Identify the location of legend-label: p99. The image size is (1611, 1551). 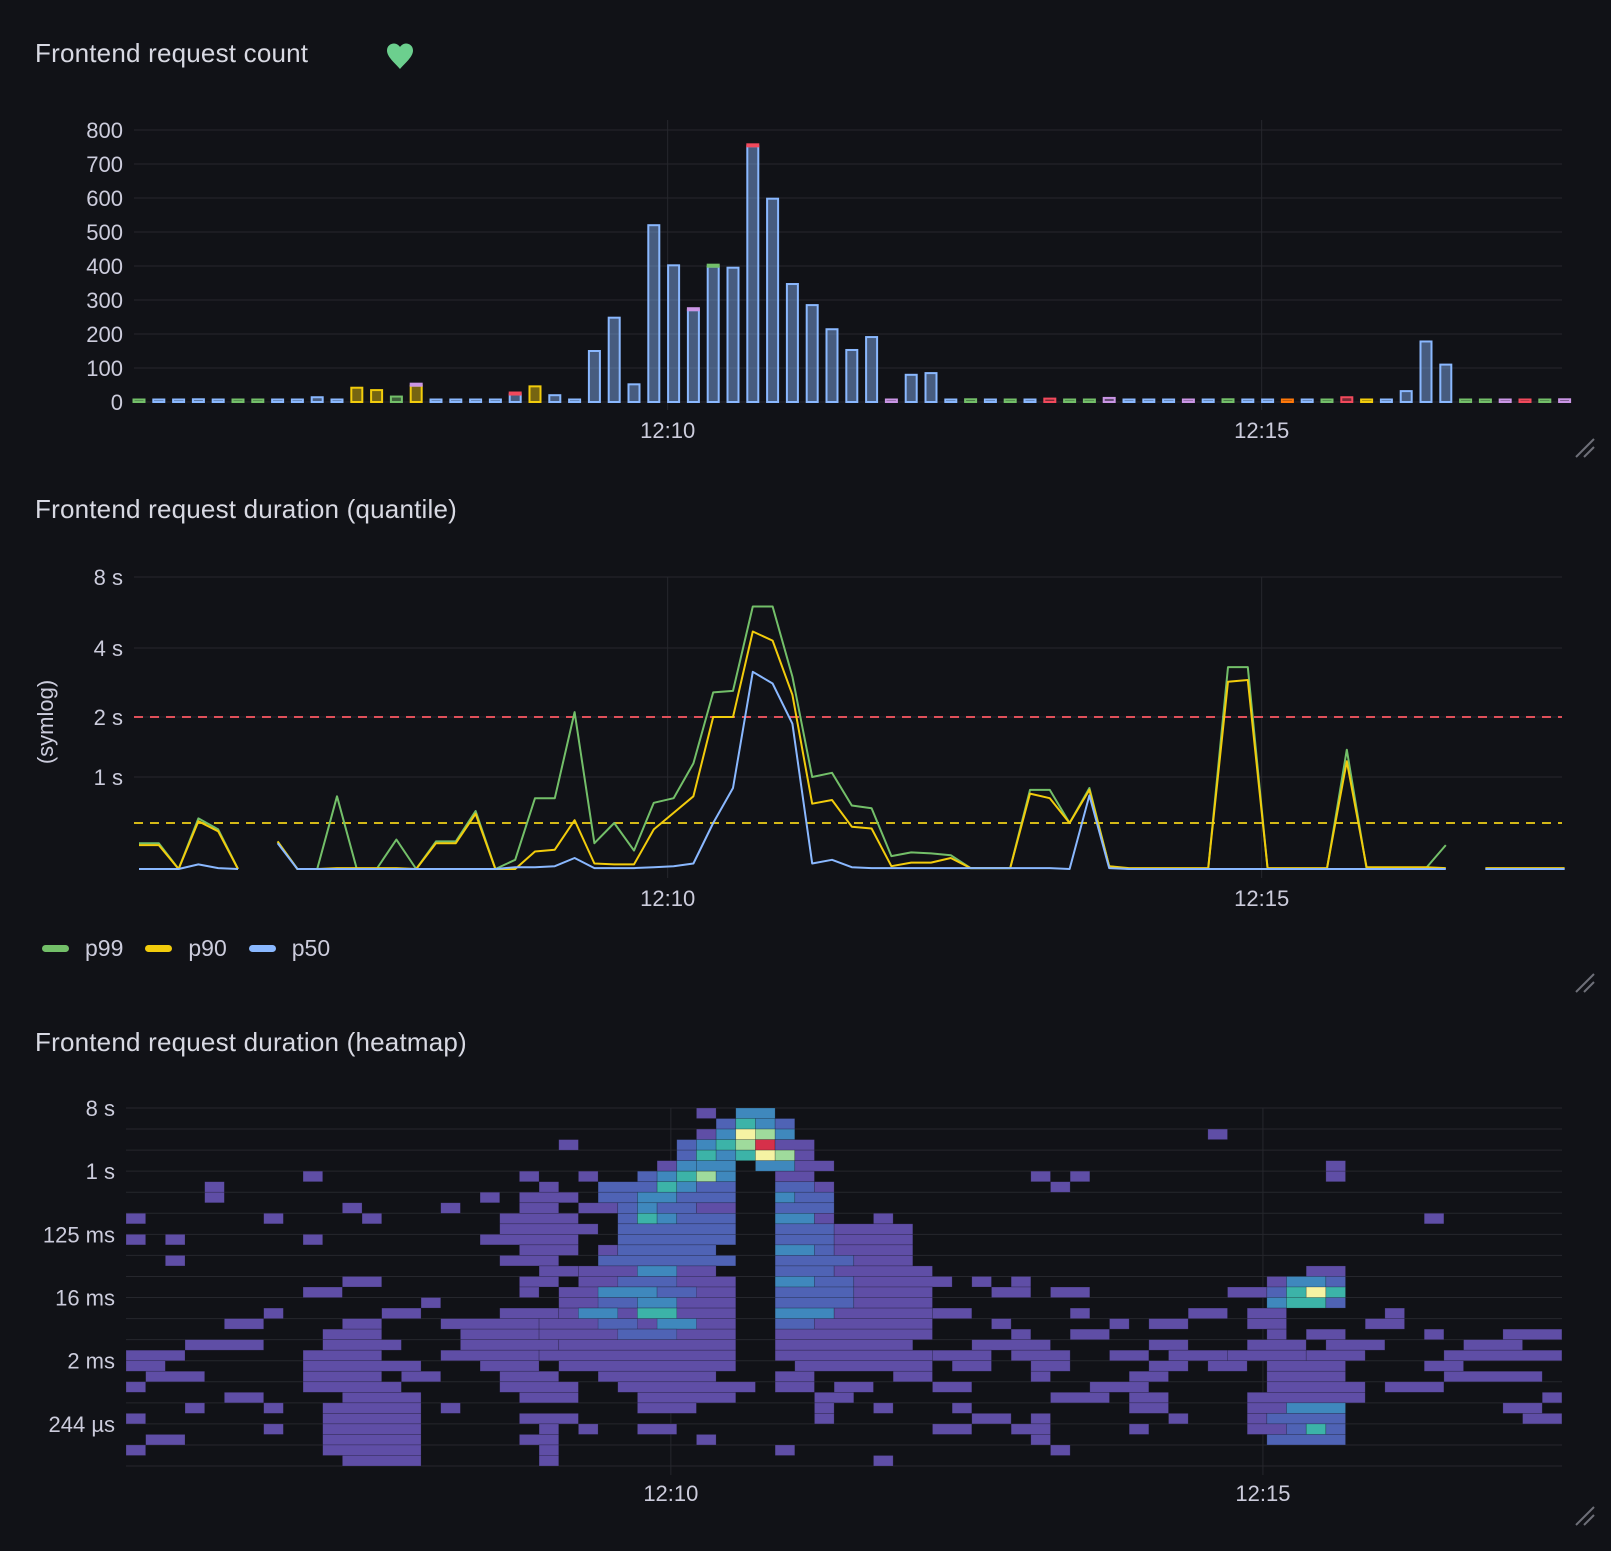
(104, 948).